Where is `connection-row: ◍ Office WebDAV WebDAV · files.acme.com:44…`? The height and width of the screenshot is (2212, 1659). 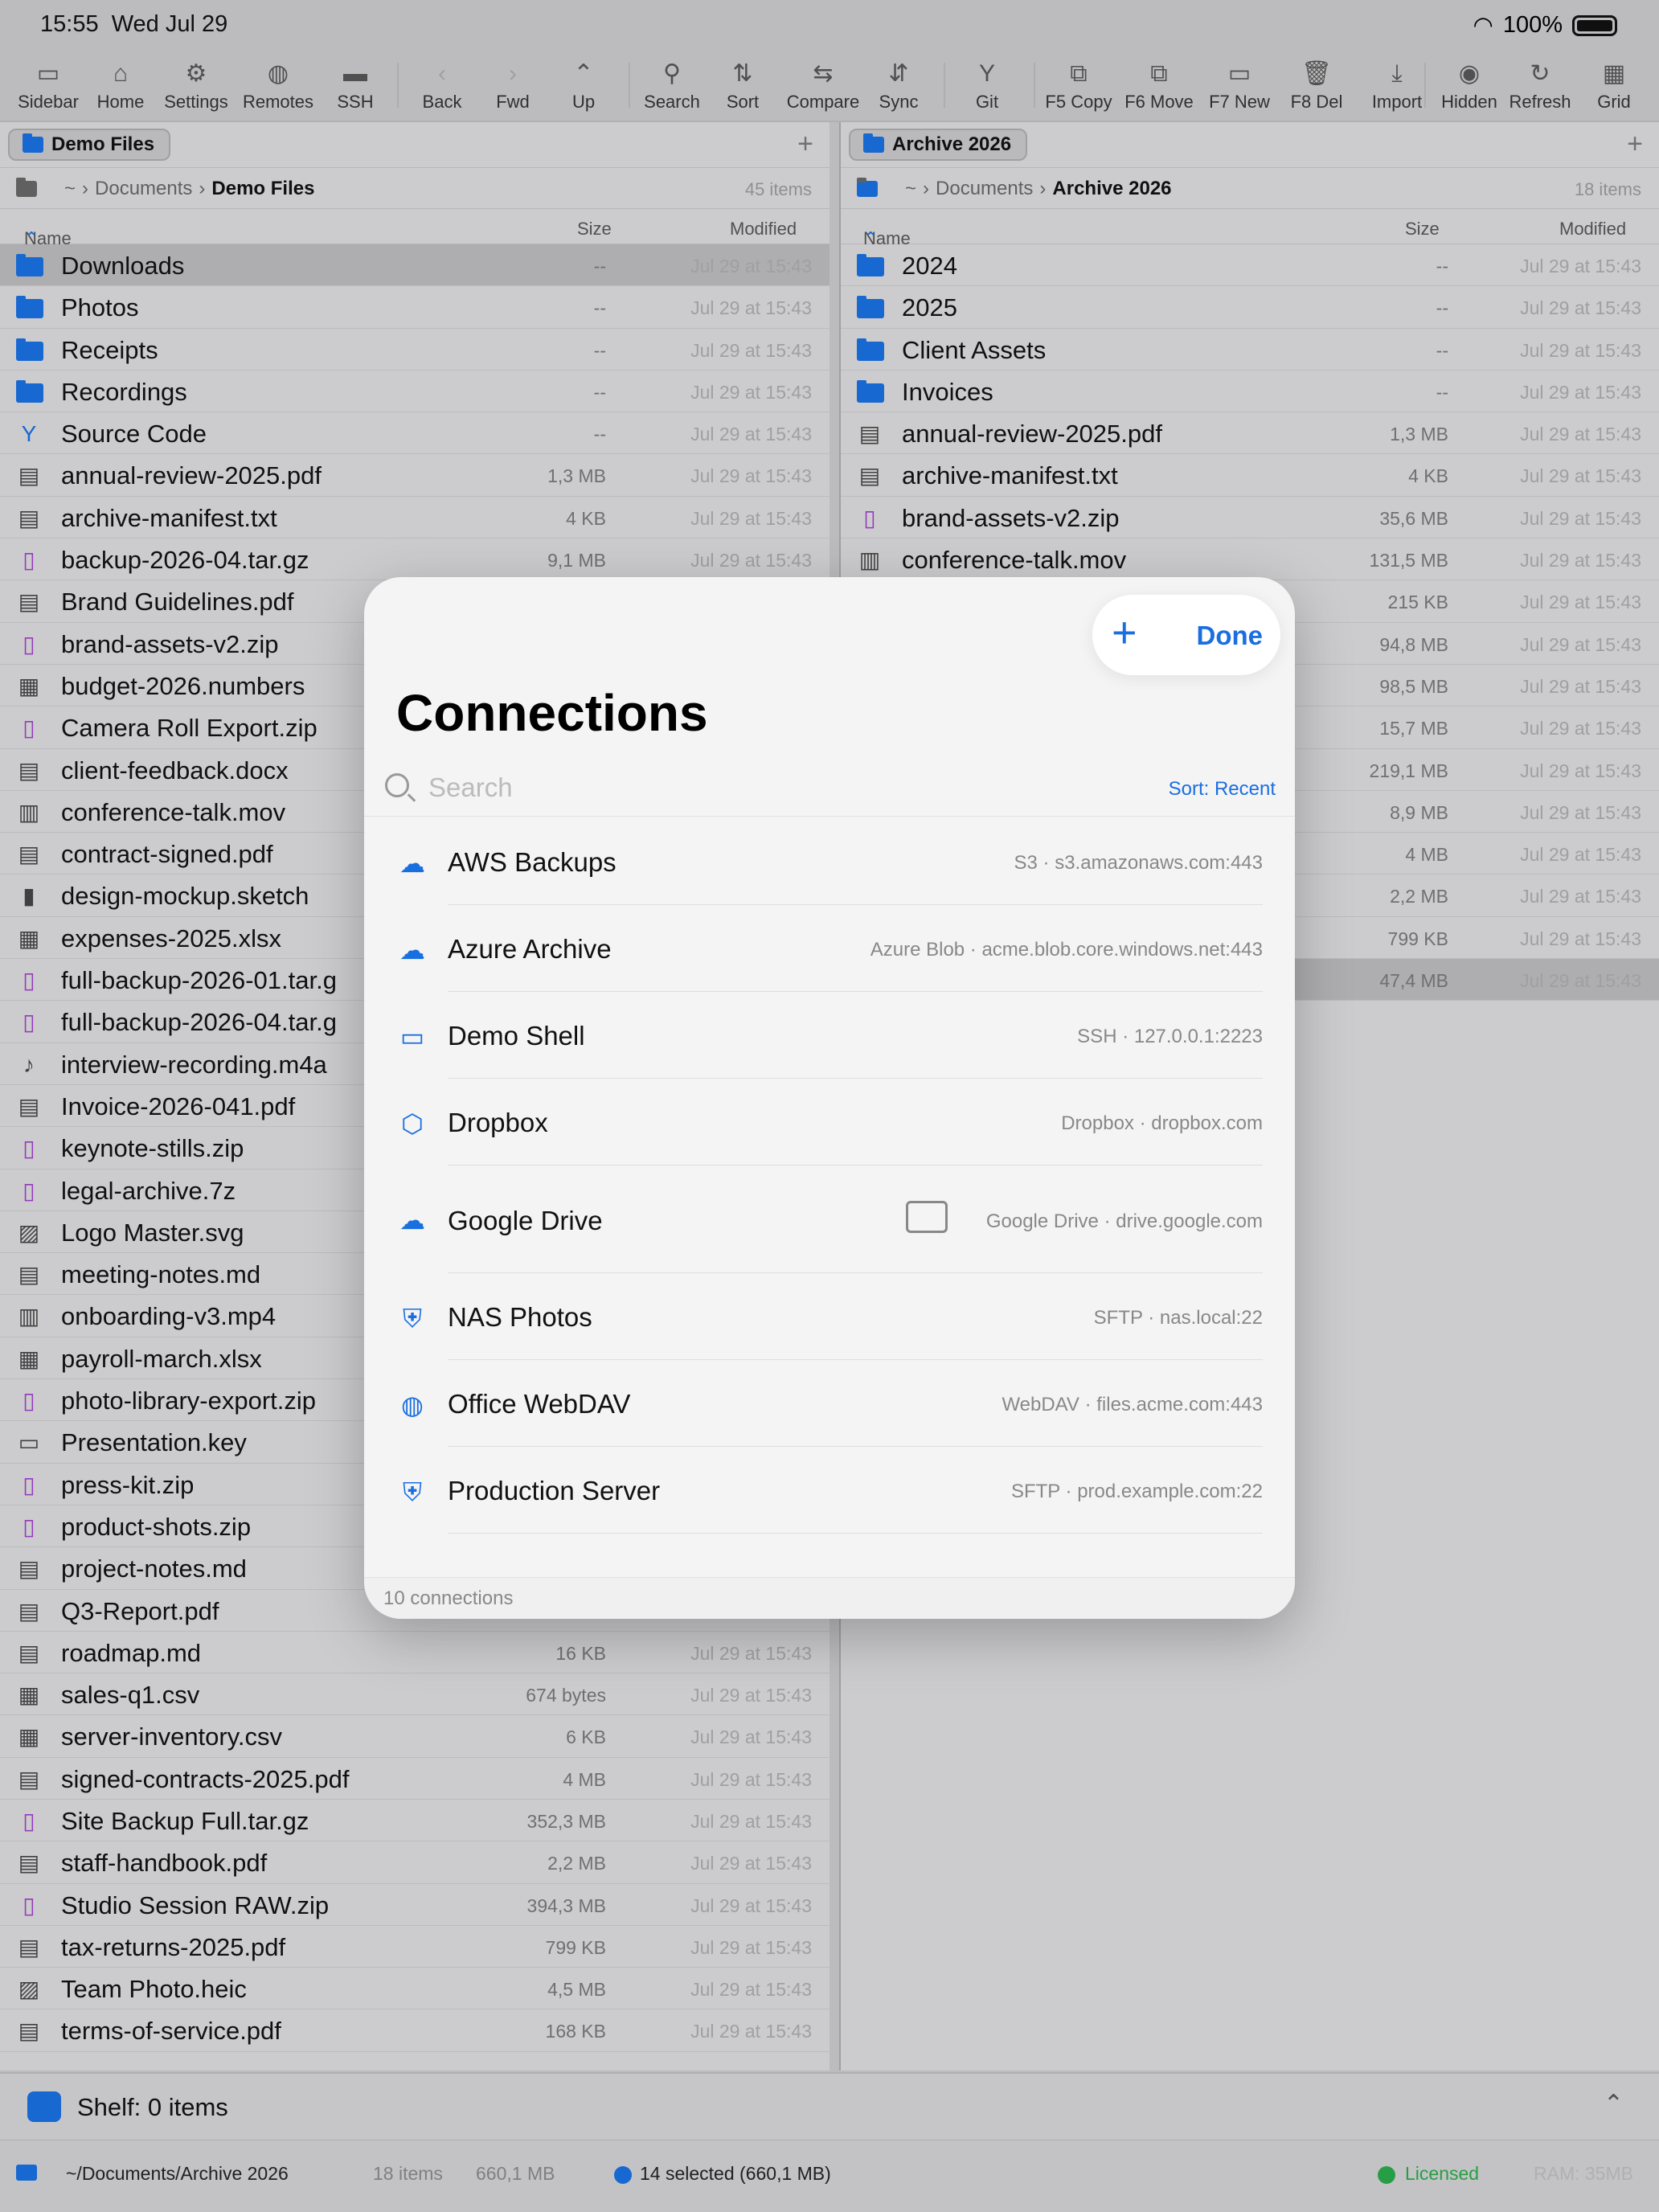
connection-row: ◍ Office WebDAV WebDAV · files.acme.com:44… is located at coordinates (829, 1403).